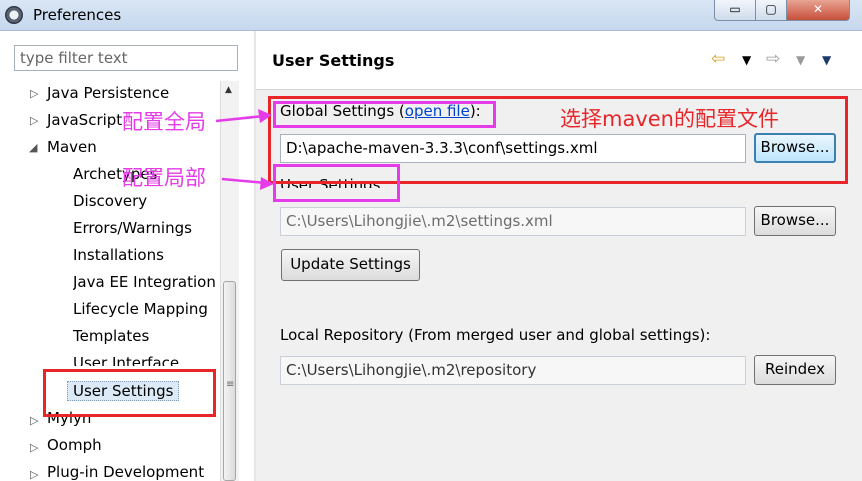 Image resolution: width=862 pixels, height=481 pixels. What do you see at coordinates (244, 149) in the screenshot?
I see `annotation-arrows` at bounding box center [244, 149].